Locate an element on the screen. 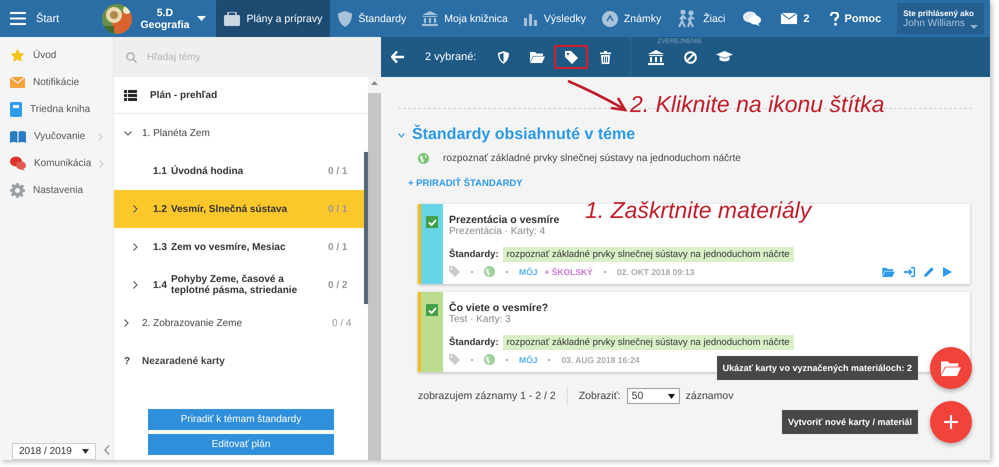  chevron-left-icon is located at coordinates (107, 450).